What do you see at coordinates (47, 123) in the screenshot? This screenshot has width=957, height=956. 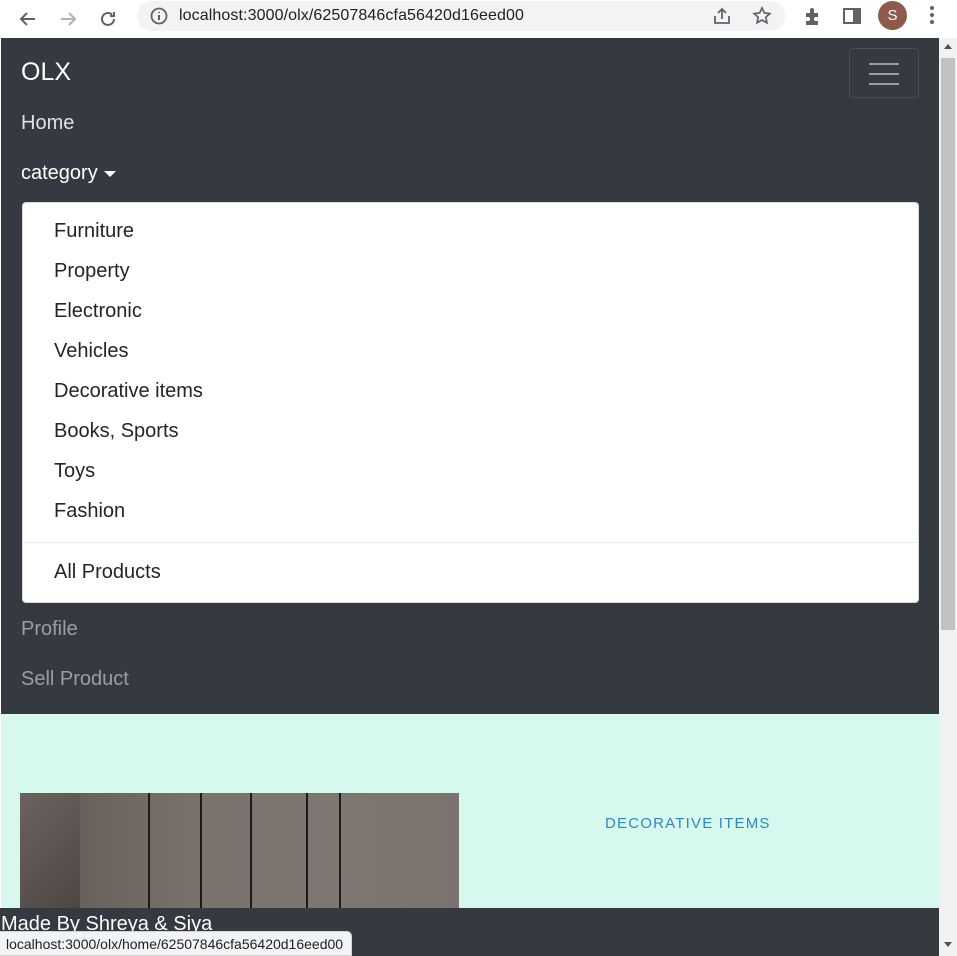 I see `nav-home-link: Home` at bounding box center [47, 123].